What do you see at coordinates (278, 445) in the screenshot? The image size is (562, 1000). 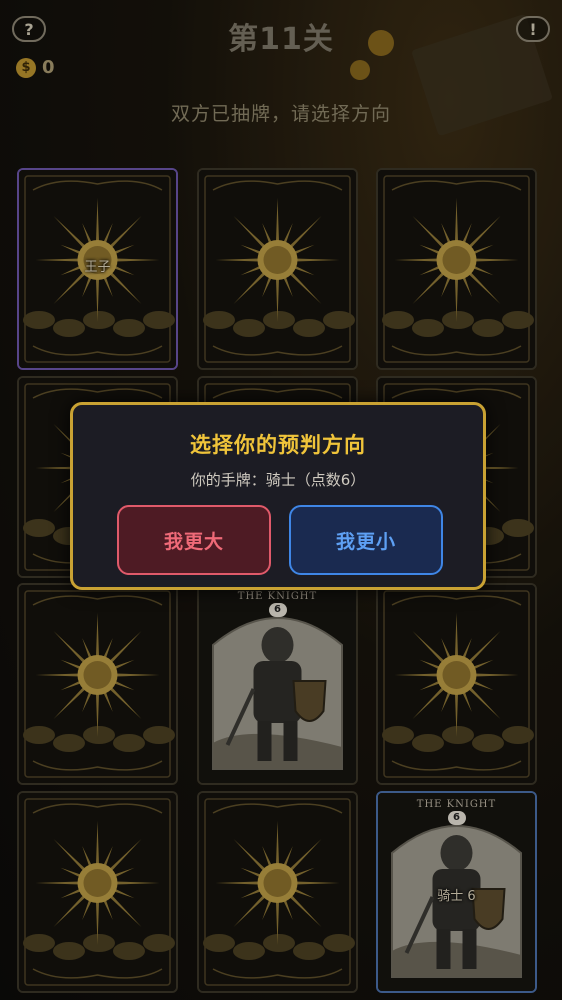 I see `dialog-title: 选择你的预判方向` at bounding box center [278, 445].